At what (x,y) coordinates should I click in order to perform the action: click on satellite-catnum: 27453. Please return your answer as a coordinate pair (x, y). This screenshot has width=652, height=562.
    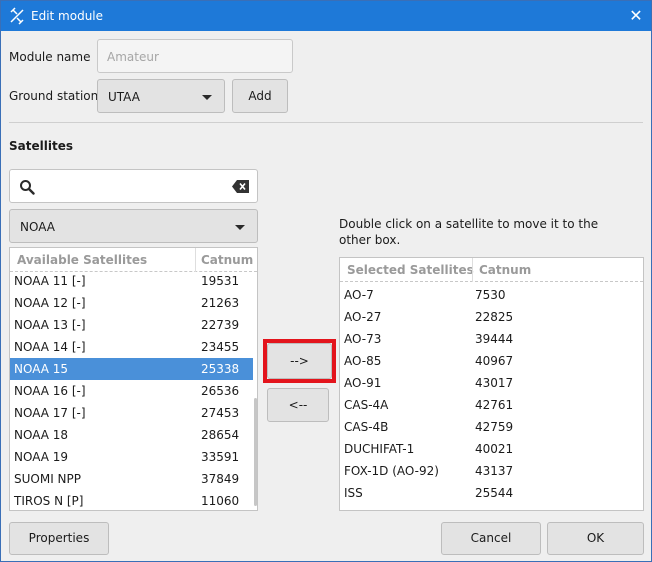
    Looking at the image, I should click on (220, 413).